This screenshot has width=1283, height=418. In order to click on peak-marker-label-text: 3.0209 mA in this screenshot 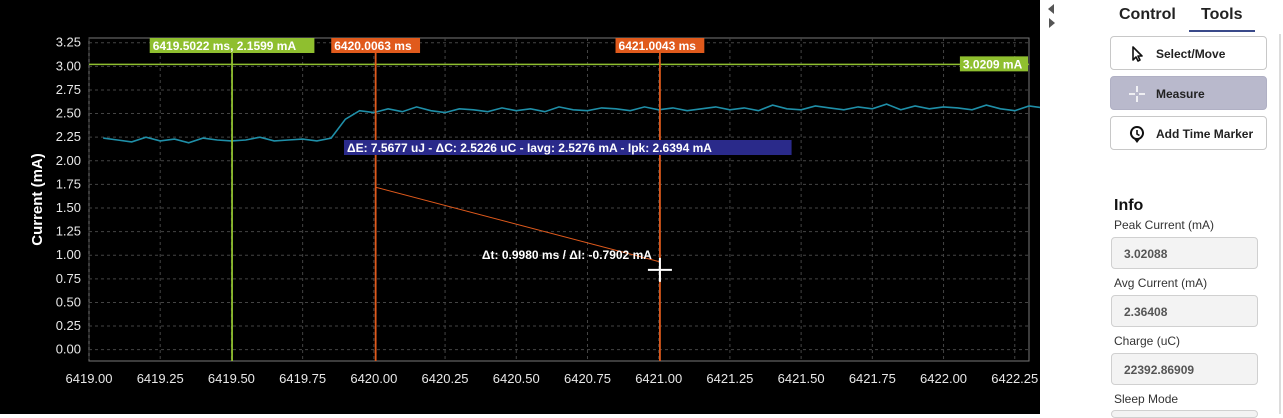, I will do `click(993, 64)`.